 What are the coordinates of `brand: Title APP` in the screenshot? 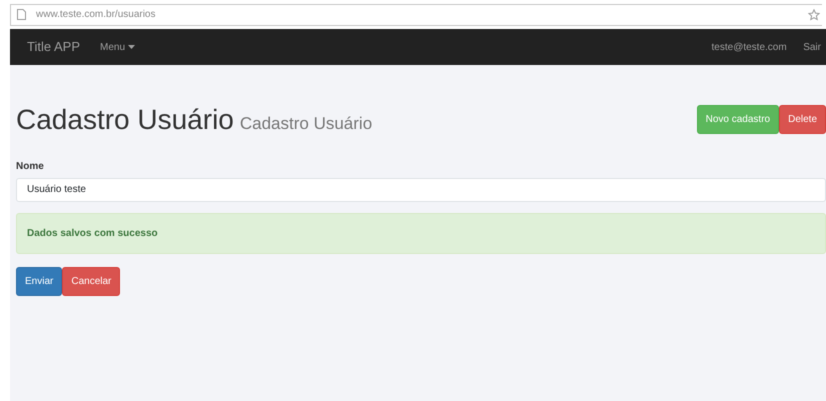 It's located at (53, 47).